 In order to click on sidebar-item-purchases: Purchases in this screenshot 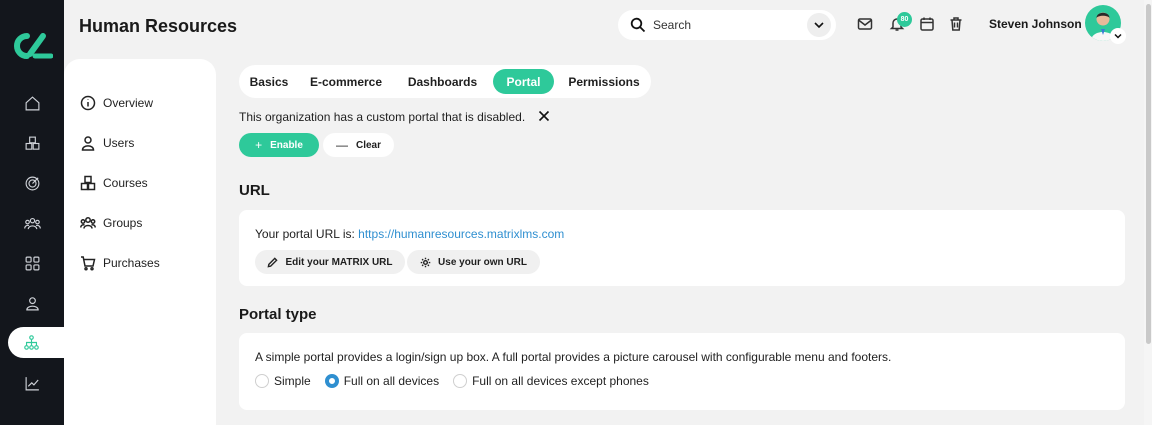, I will do `click(120, 263)`.